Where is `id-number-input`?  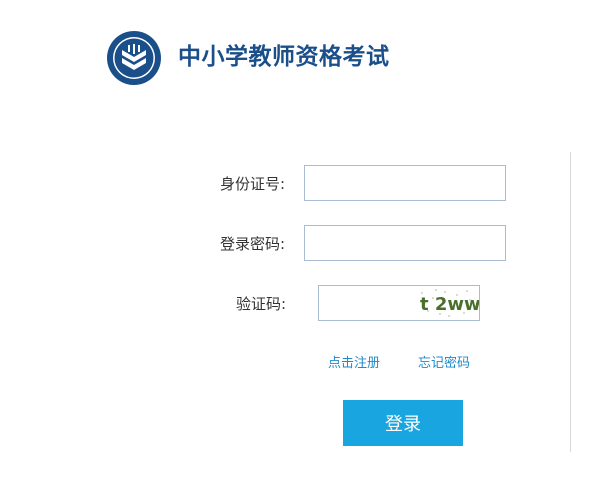 id-number-input is located at coordinates (405, 183).